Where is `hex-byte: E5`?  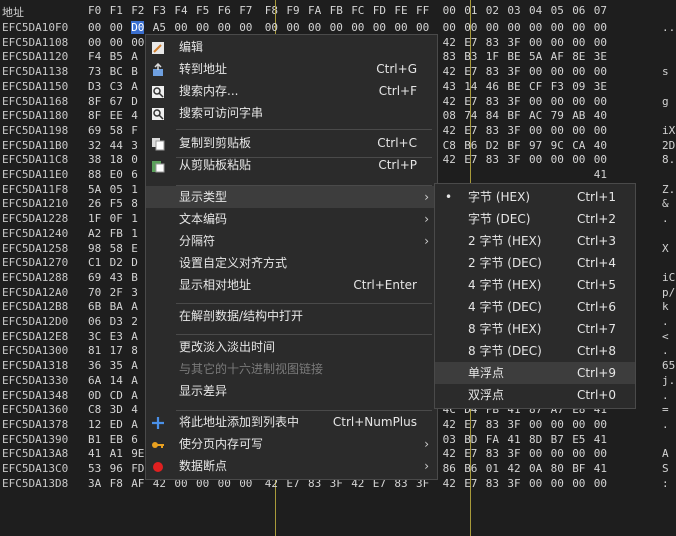
hex-byte: E5 is located at coordinates (578, 439).